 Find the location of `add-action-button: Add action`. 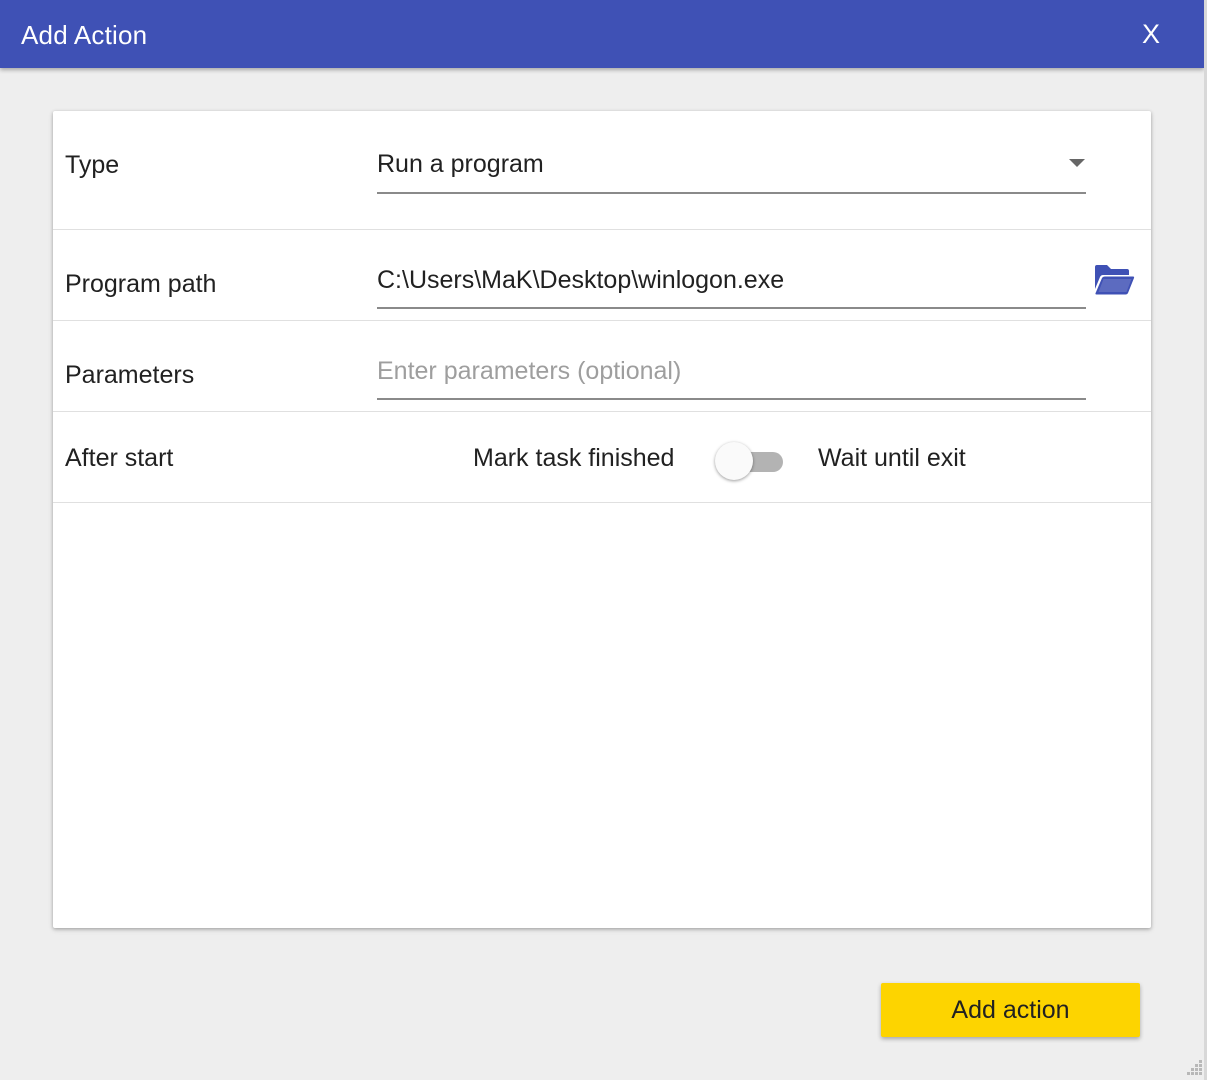

add-action-button: Add action is located at coordinates (1010, 1010).